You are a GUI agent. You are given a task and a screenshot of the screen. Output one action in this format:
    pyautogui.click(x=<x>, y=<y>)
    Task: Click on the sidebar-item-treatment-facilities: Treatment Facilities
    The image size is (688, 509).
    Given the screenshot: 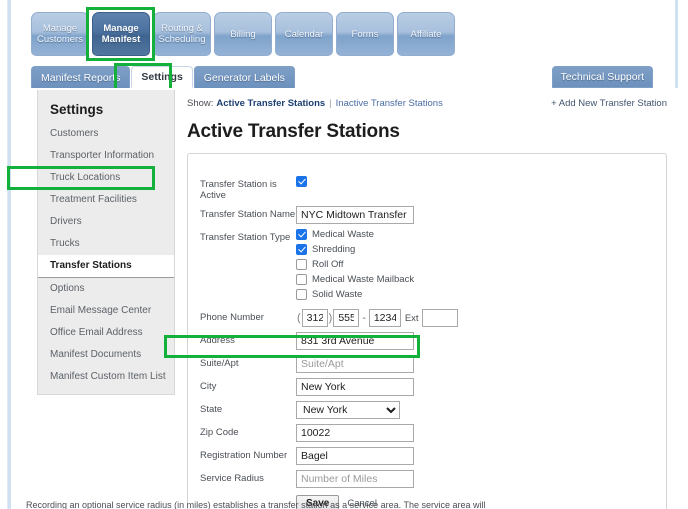 What is the action you would take?
    pyautogui.click(x=106, y=200)
    